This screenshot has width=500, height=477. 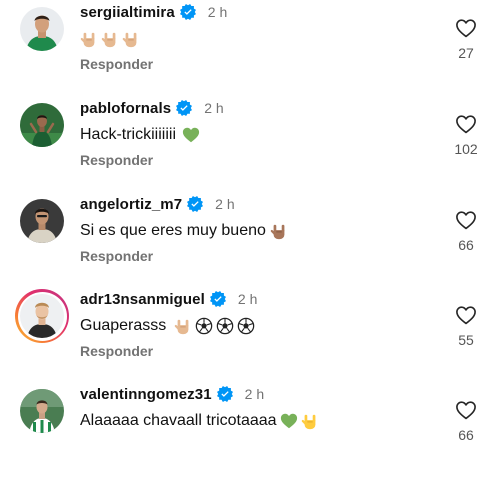 I want to click on like-column: 27, so click(x=466, y=39).